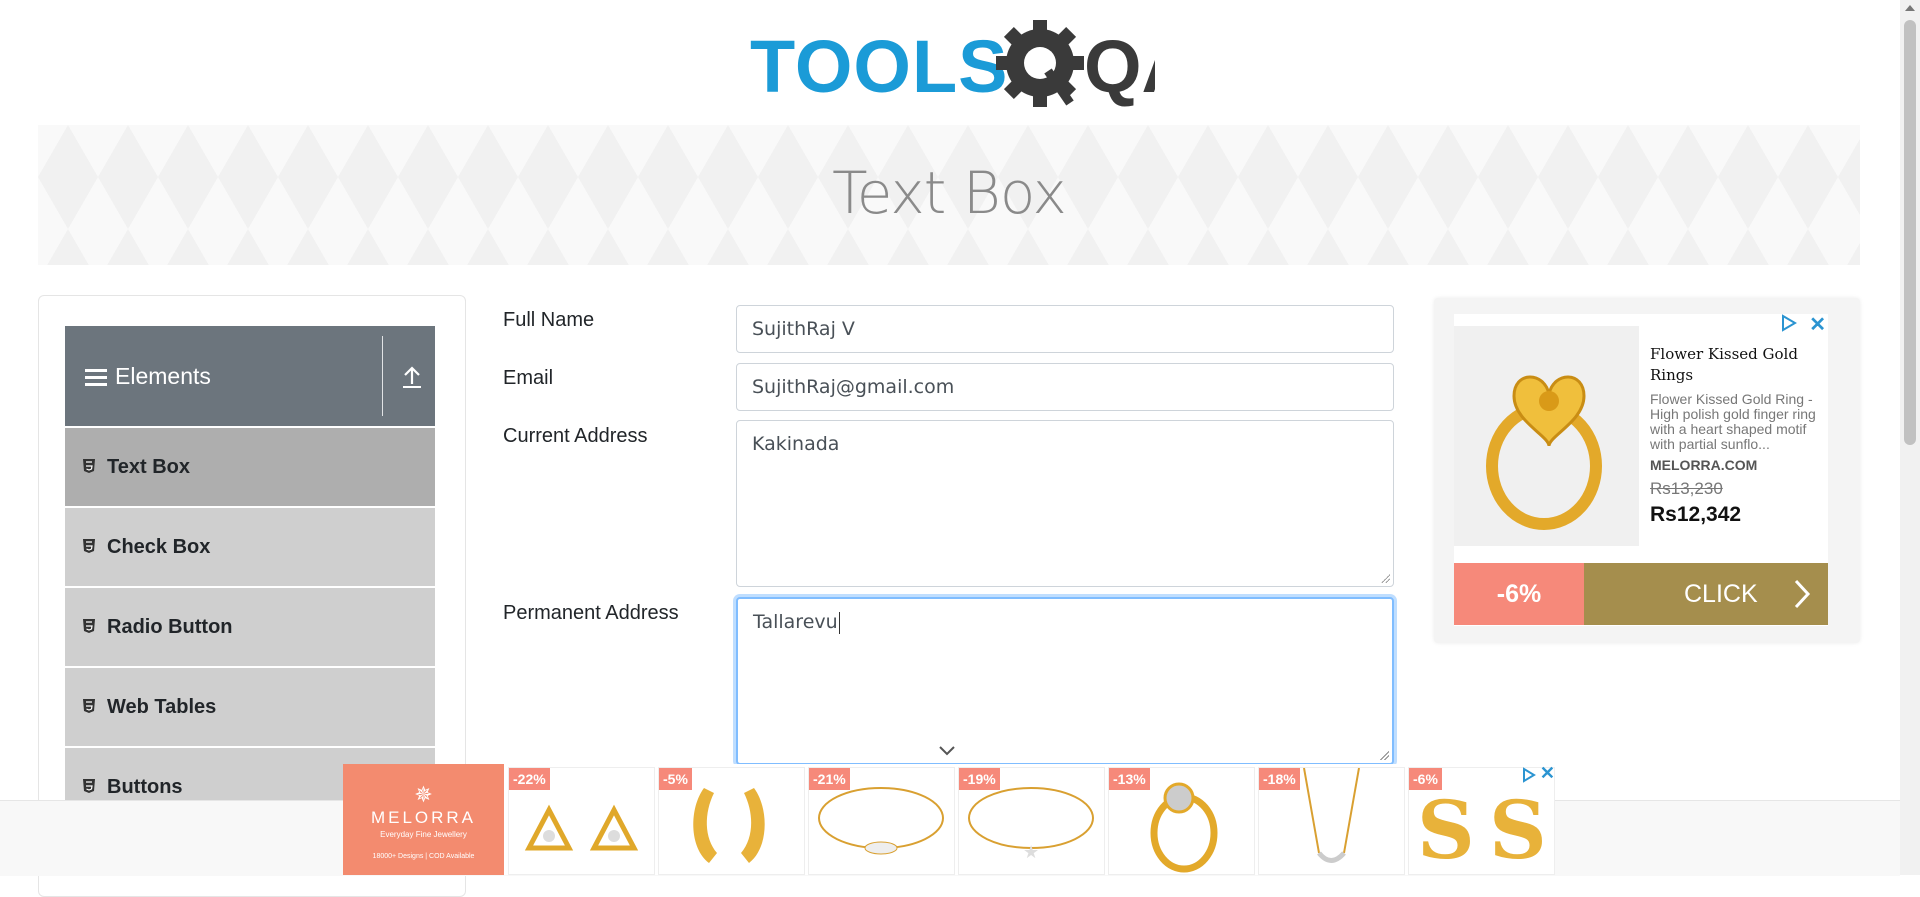 The image size is (1920, 897). I want to click on current-address-value: Kakinada, so click(796, 444).